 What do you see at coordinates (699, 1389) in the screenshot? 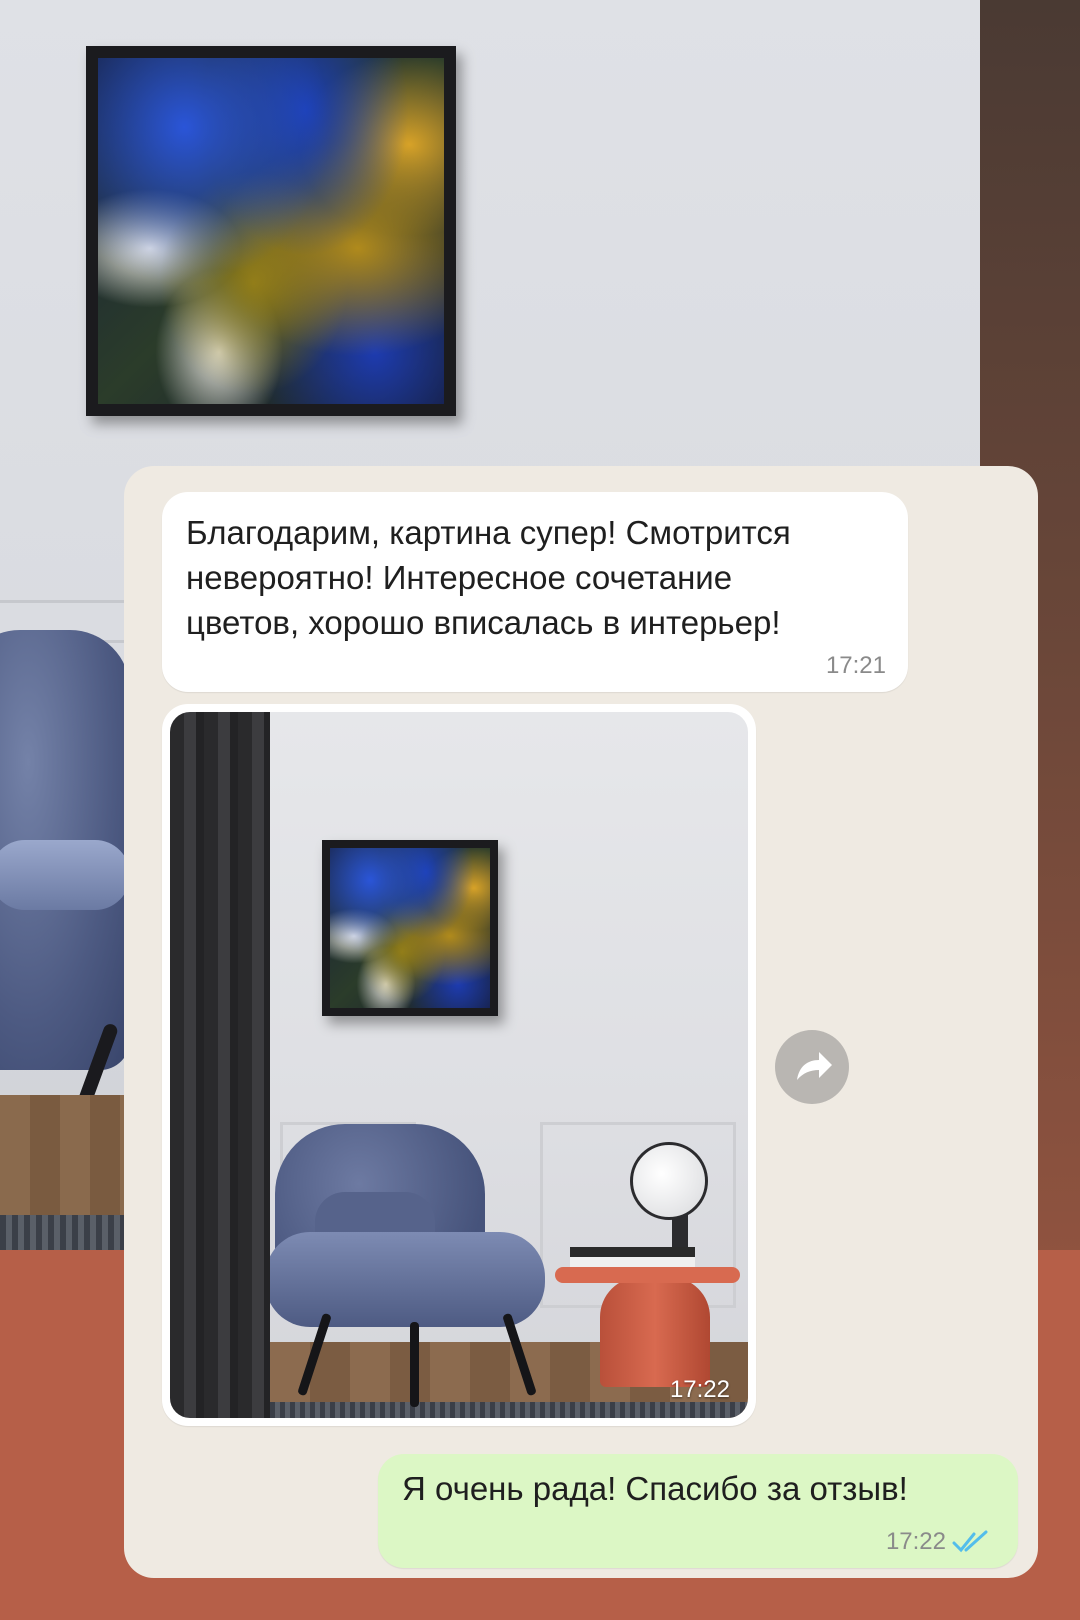
I see `image-message-time: 17:22` at bounding box center [699, 1389].